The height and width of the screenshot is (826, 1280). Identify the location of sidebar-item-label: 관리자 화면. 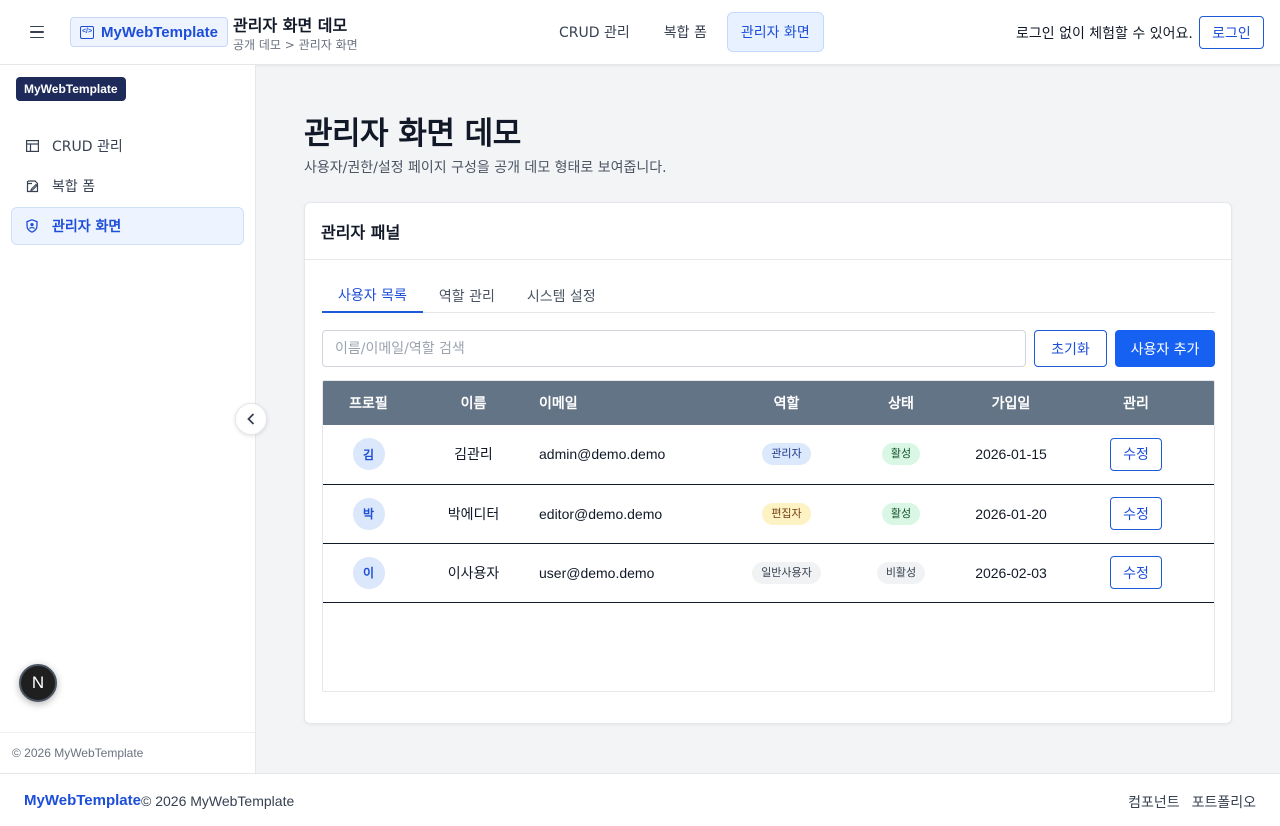
(87, 227).